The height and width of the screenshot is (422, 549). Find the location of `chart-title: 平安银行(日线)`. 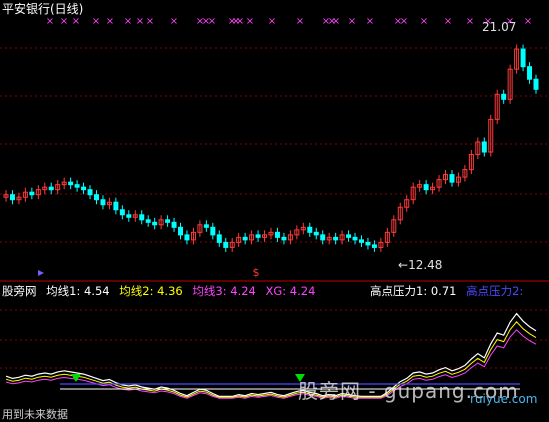

chart-title: 平安银行(日线) is located at coordinates (43, 9).